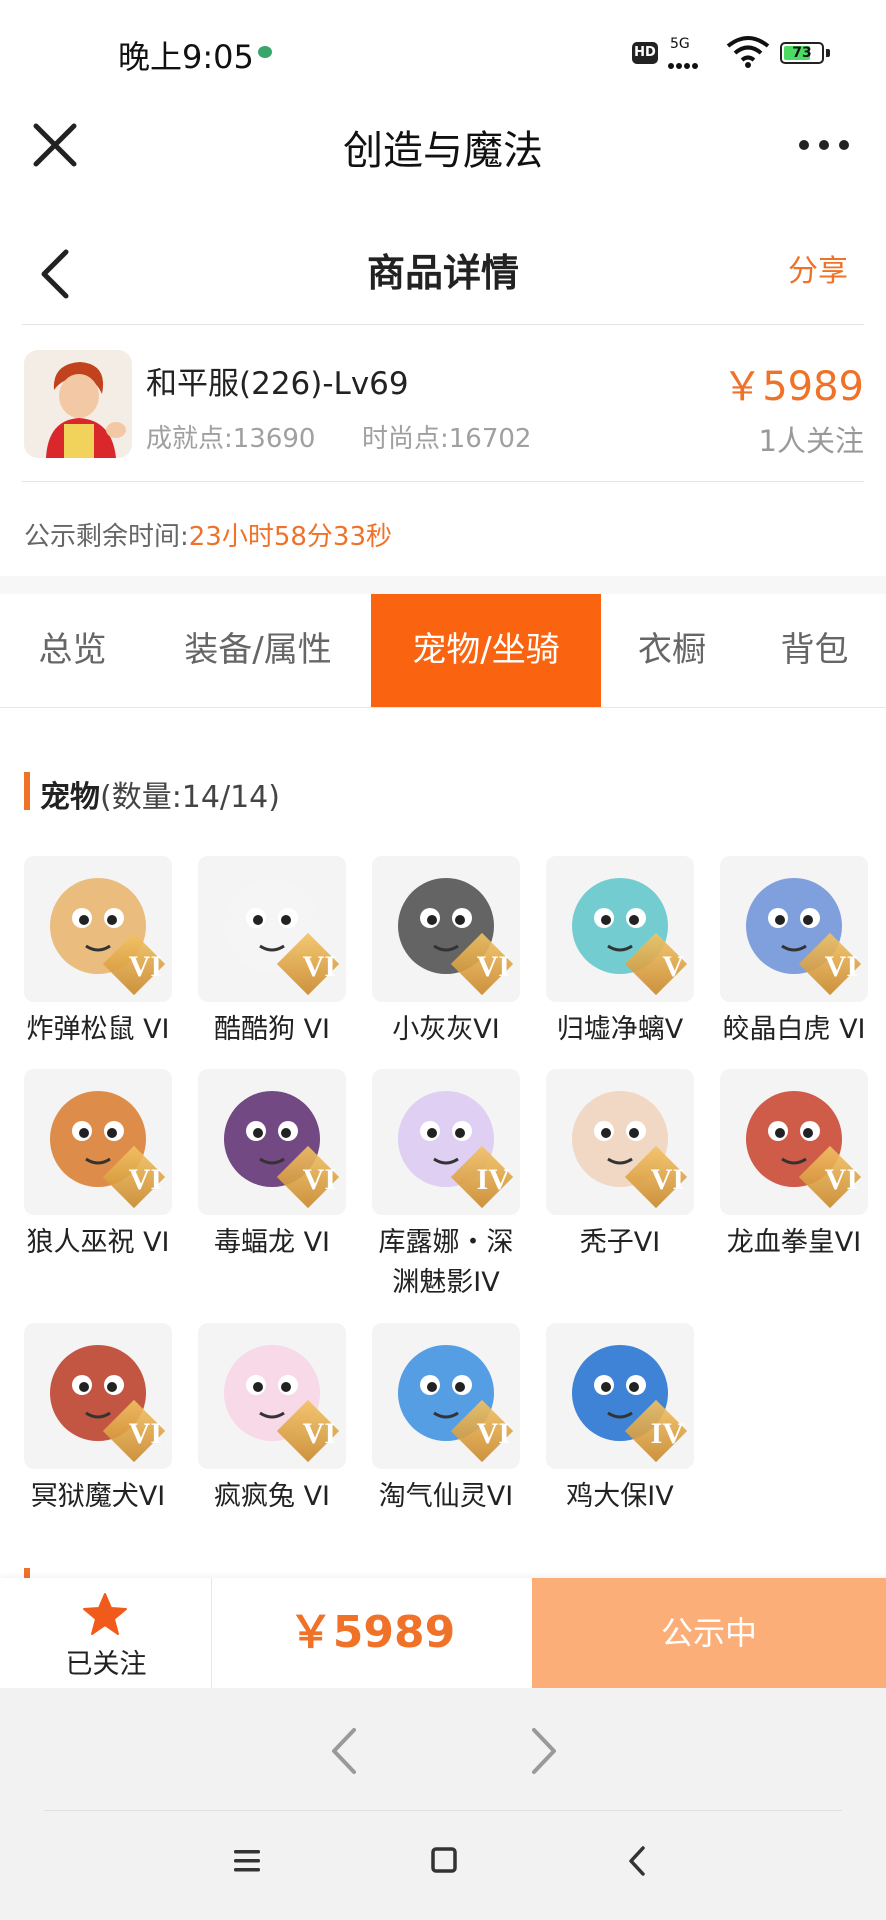  Describe the element at coordinates (98, 1029) in the screenshot. I see `pet-name: 炸弹松鼠 VI` at that location.